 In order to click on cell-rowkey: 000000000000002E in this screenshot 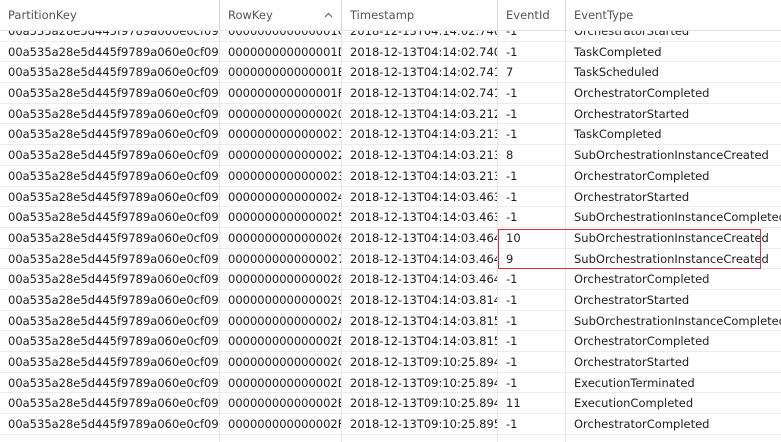, I will do `click(281, 403)`.